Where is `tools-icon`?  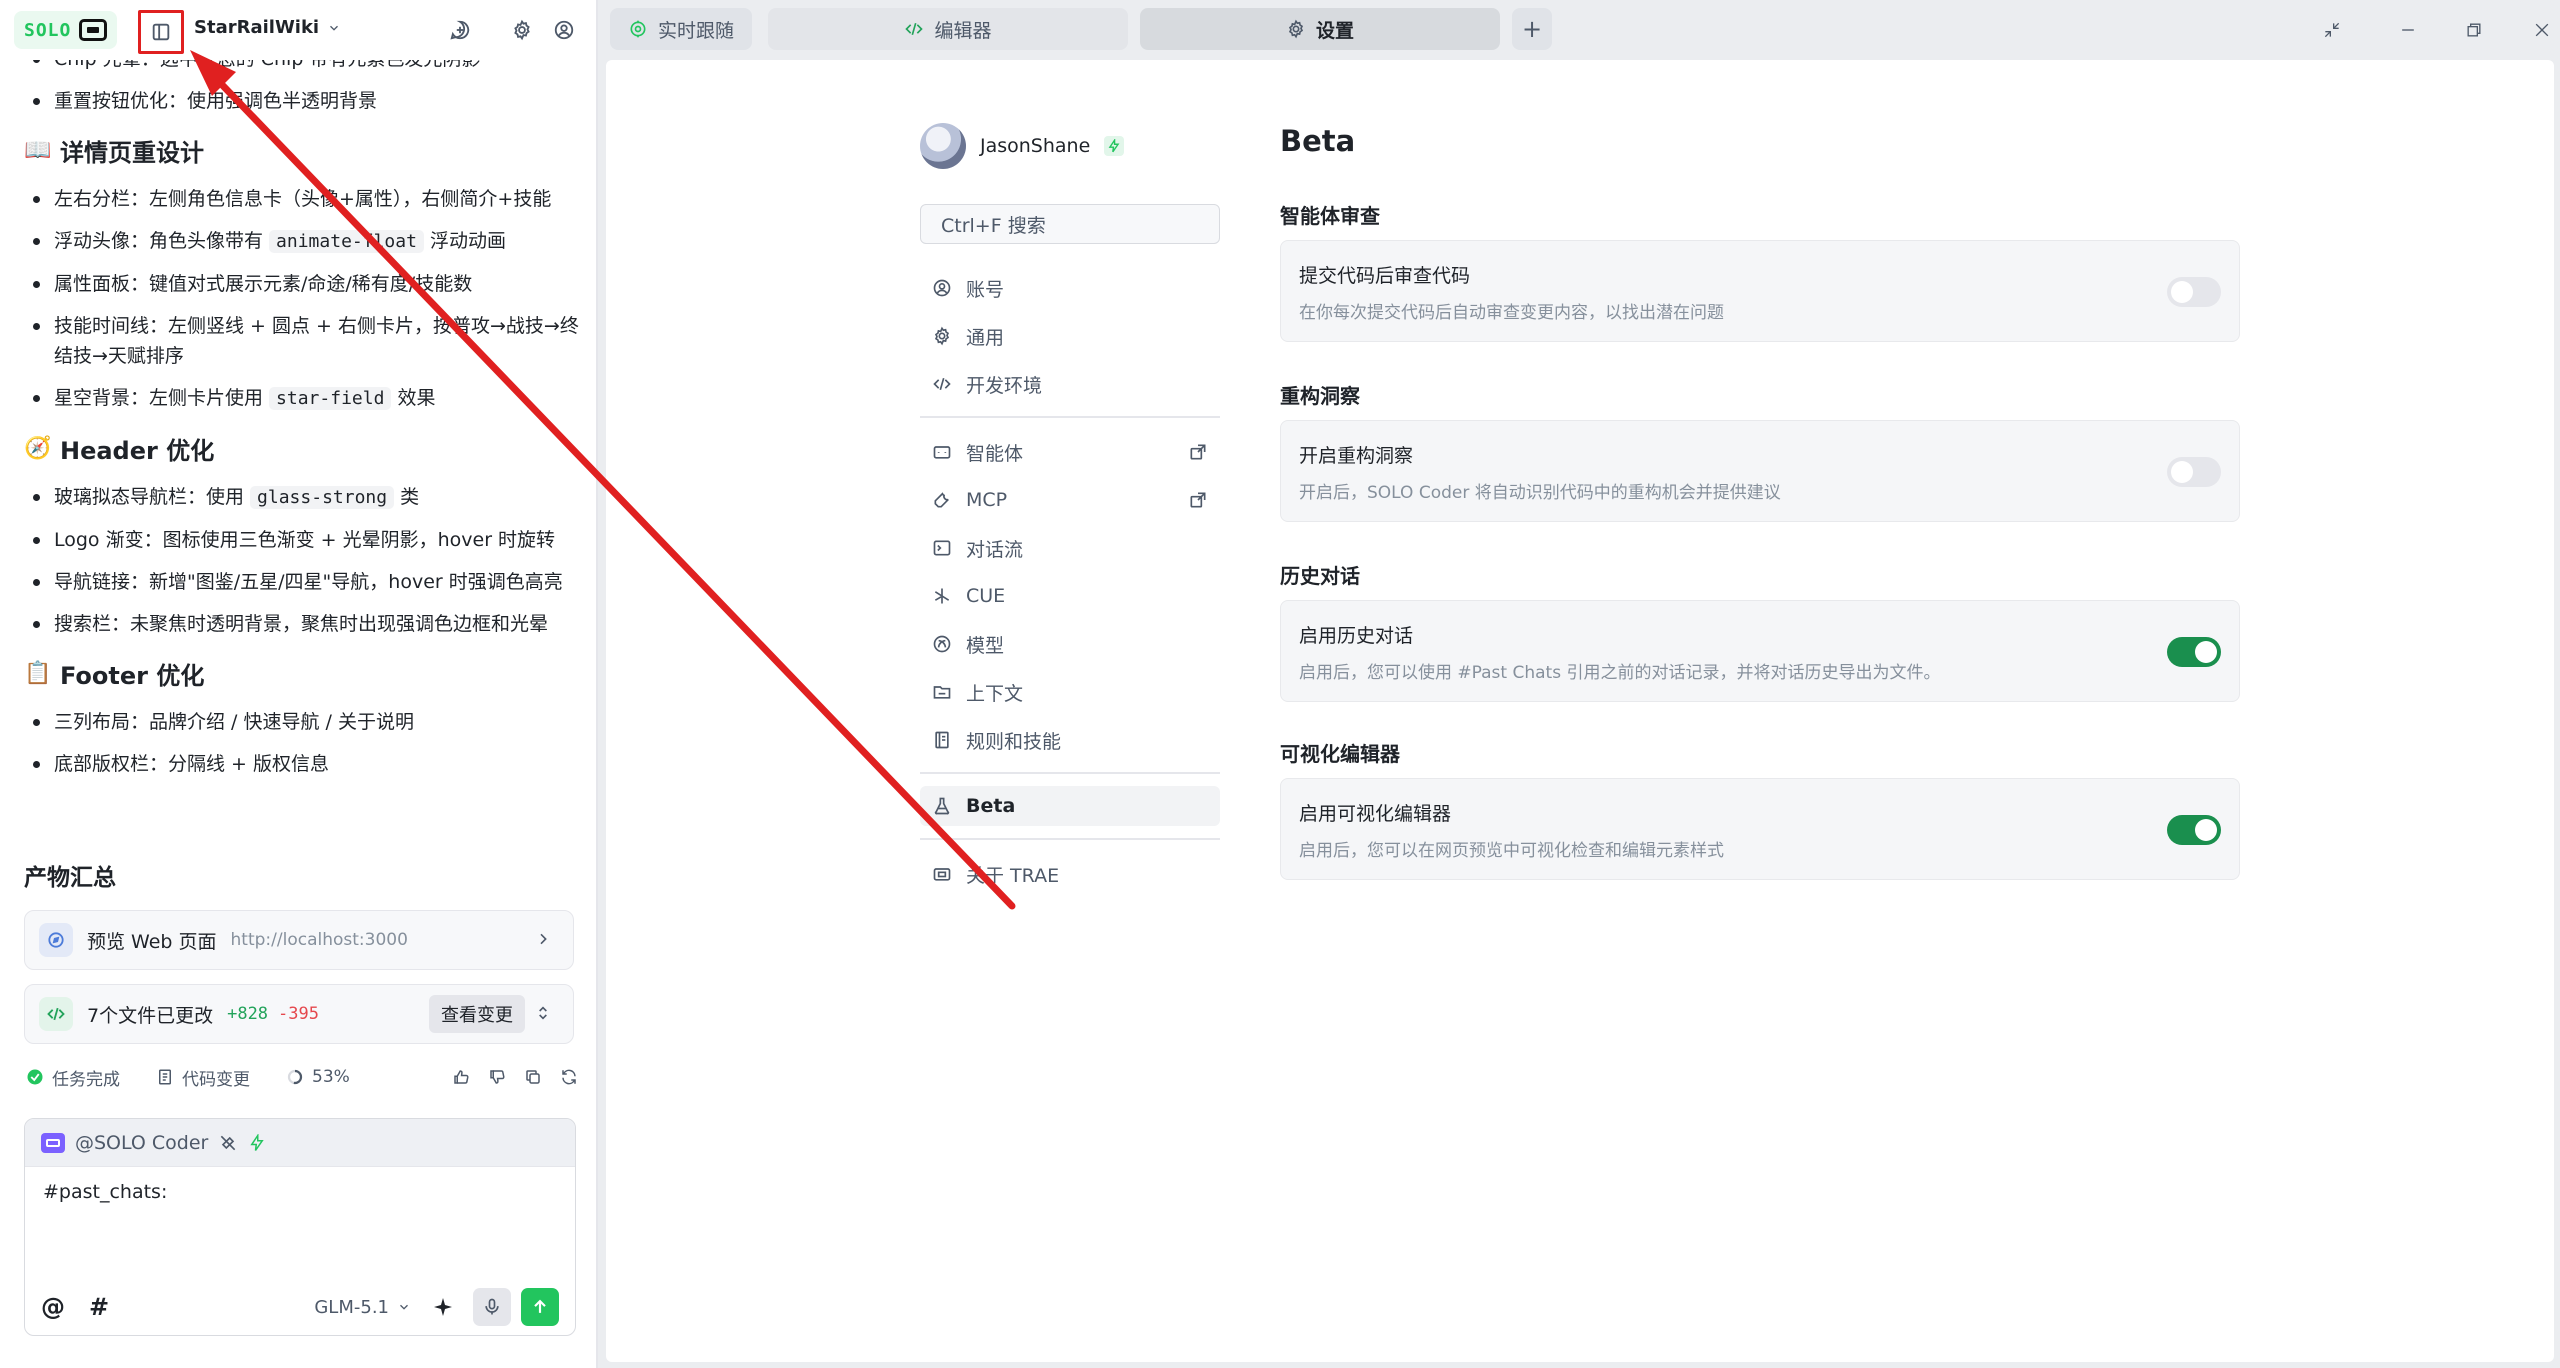
tools-icon is located at coordinates (228, 1142).